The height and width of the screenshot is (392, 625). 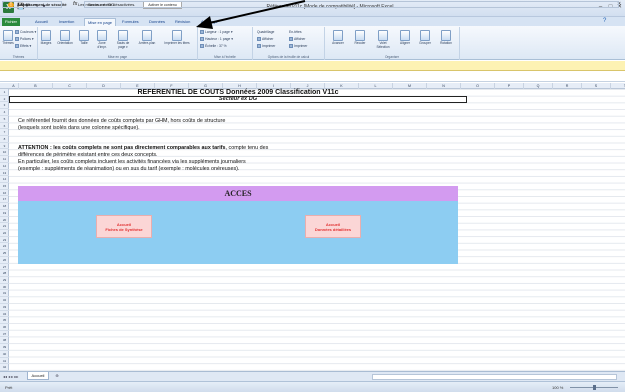 I want to click on tab-data: Données, so click(x=157, y=22).